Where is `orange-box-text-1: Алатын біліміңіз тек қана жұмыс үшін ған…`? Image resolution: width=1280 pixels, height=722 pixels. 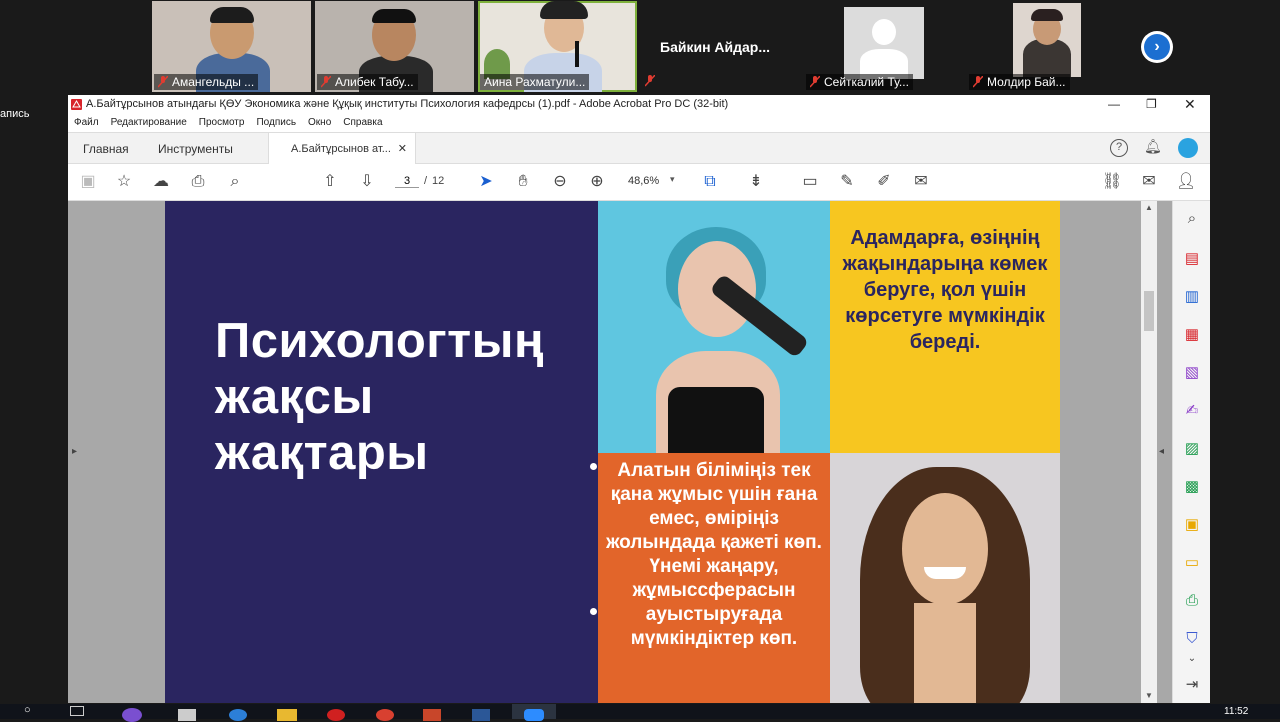
orange-box-text-1: Алатын біліміңіз тек қана жұмыс үшін ған… is located at coordinates (714, 506).